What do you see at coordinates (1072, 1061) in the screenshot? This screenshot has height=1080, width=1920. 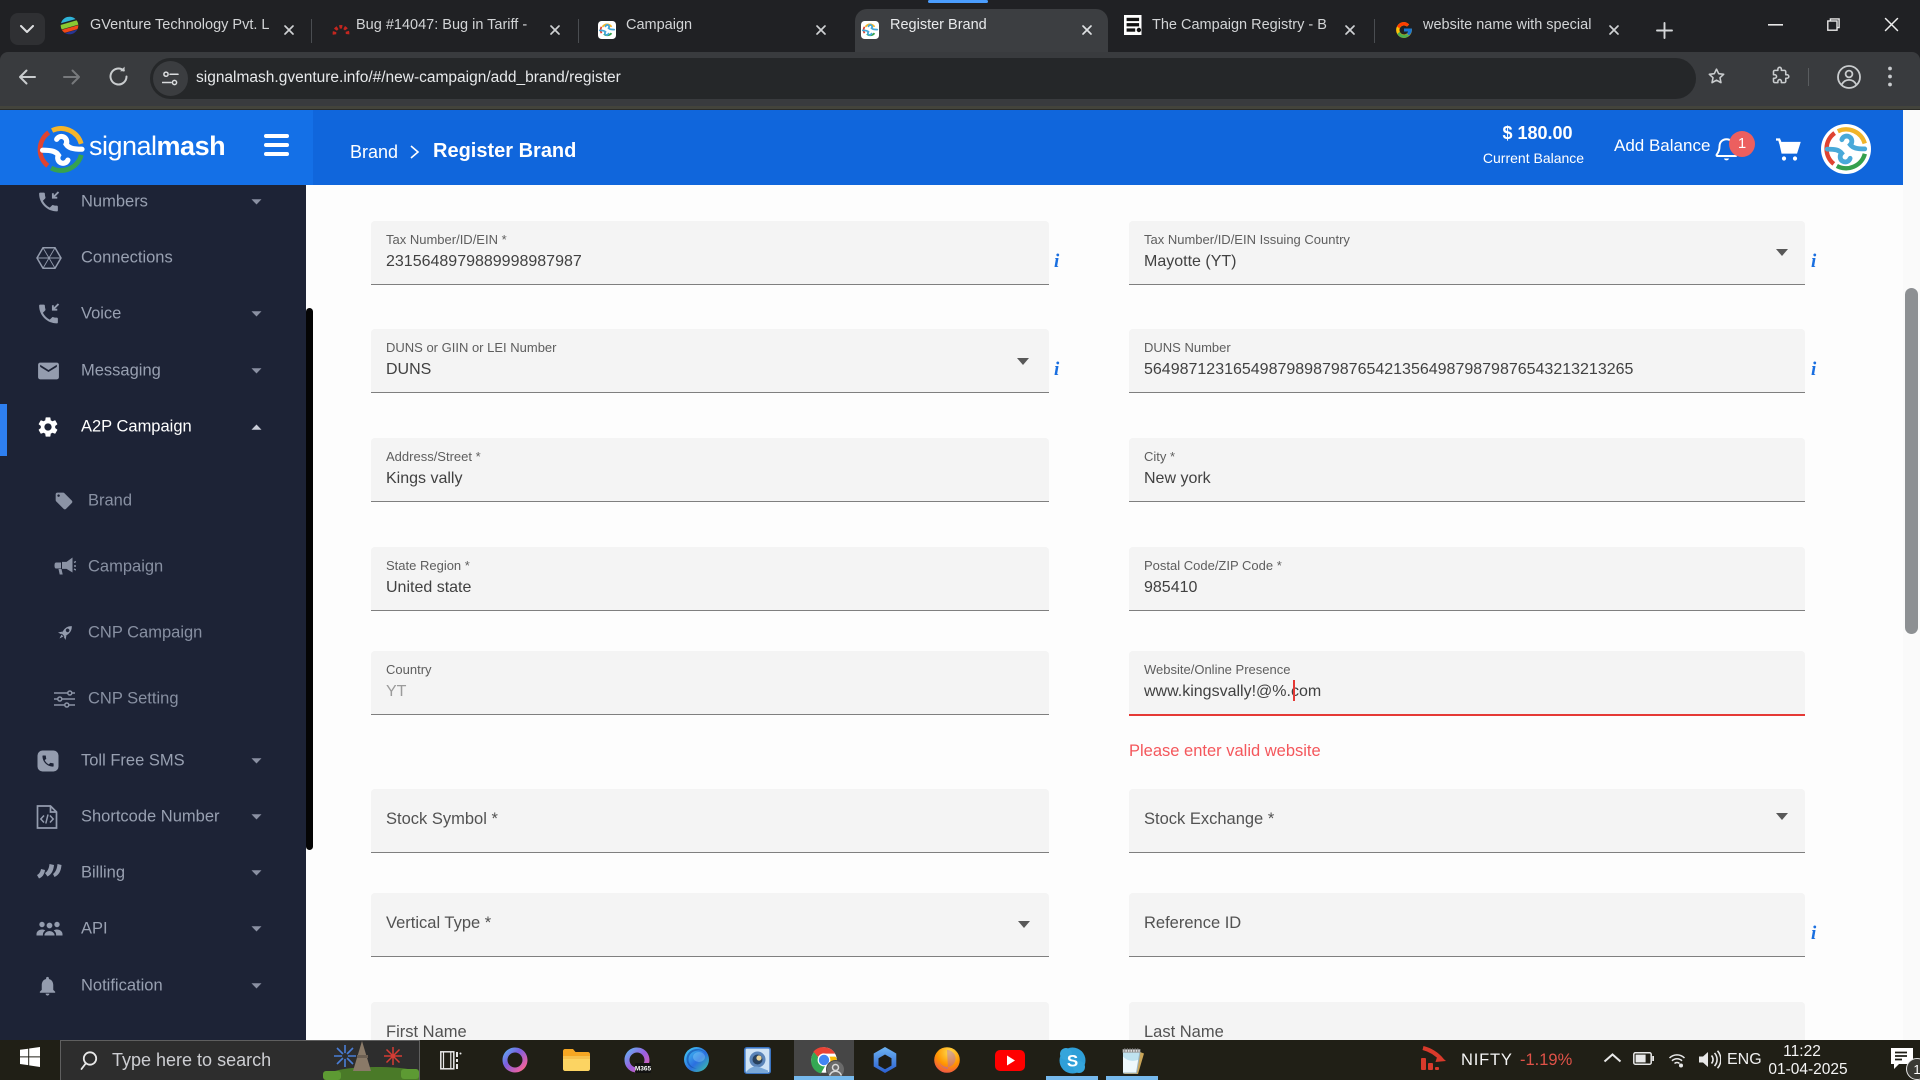 I see `svg-text: S` at bounding box center [1072, 1061].